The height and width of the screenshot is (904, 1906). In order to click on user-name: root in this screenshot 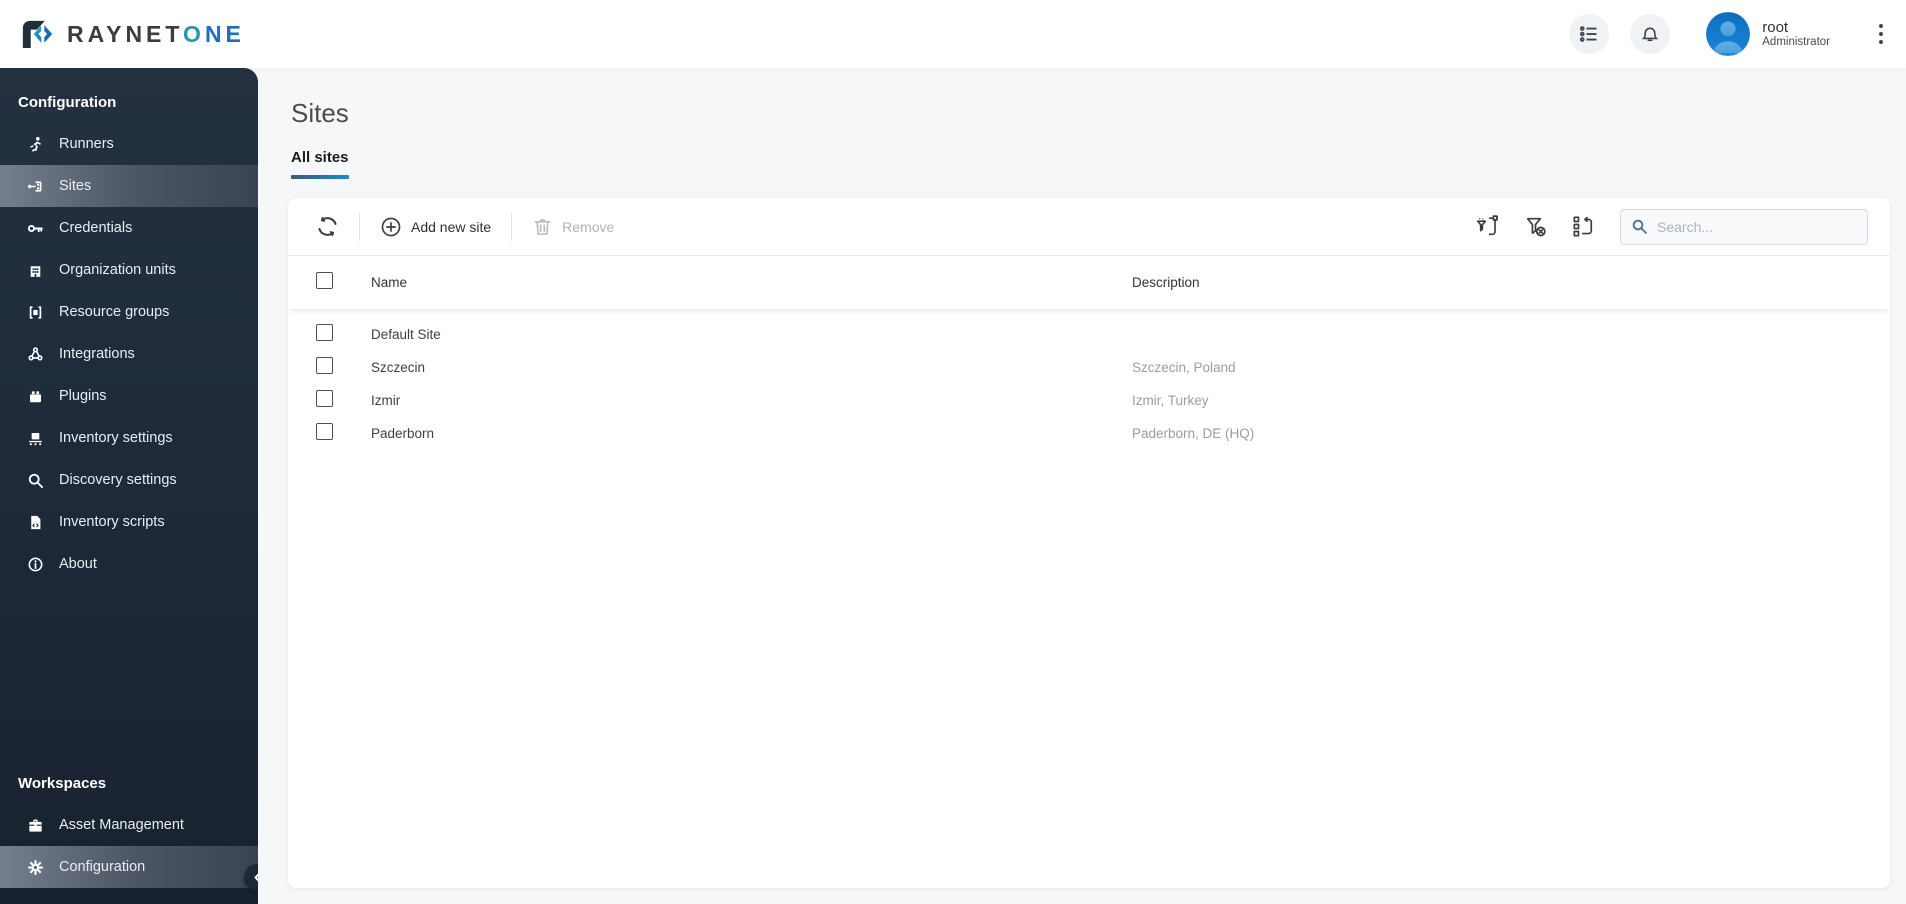, I will do `click(1775, 27)`.